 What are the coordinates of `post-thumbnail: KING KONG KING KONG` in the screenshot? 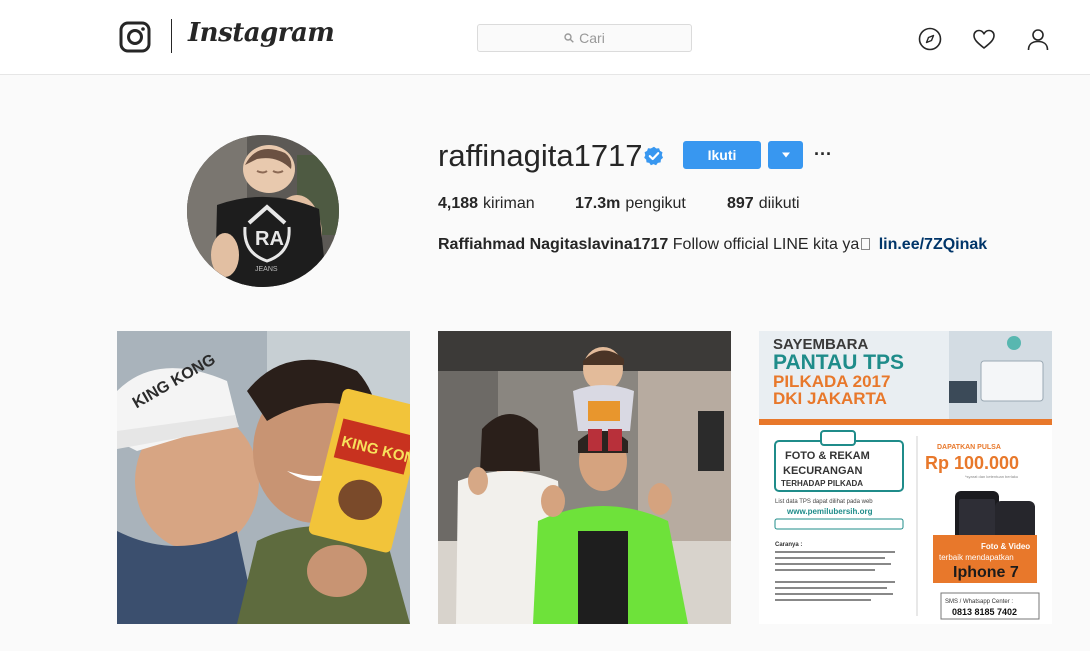 It's located at (263, 477).